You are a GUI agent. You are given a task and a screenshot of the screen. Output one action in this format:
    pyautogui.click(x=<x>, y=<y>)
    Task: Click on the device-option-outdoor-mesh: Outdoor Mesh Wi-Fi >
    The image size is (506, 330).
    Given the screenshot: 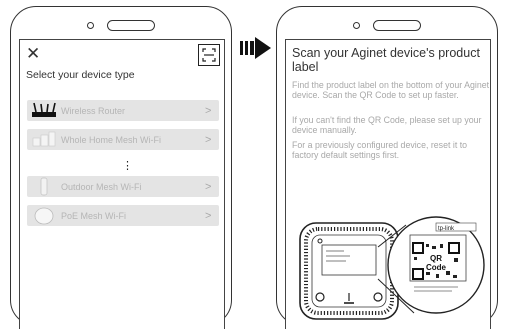 What is the action you would take?
    pyautogui.click(x=123, y=186)
    